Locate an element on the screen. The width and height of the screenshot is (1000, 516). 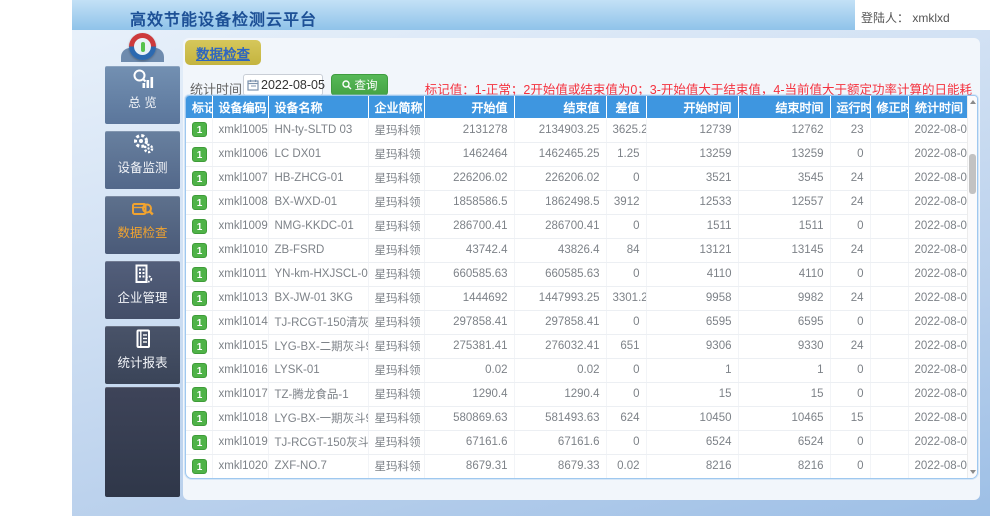
sidebar-item-label: 总 览 is located at coordinates (142, 103).